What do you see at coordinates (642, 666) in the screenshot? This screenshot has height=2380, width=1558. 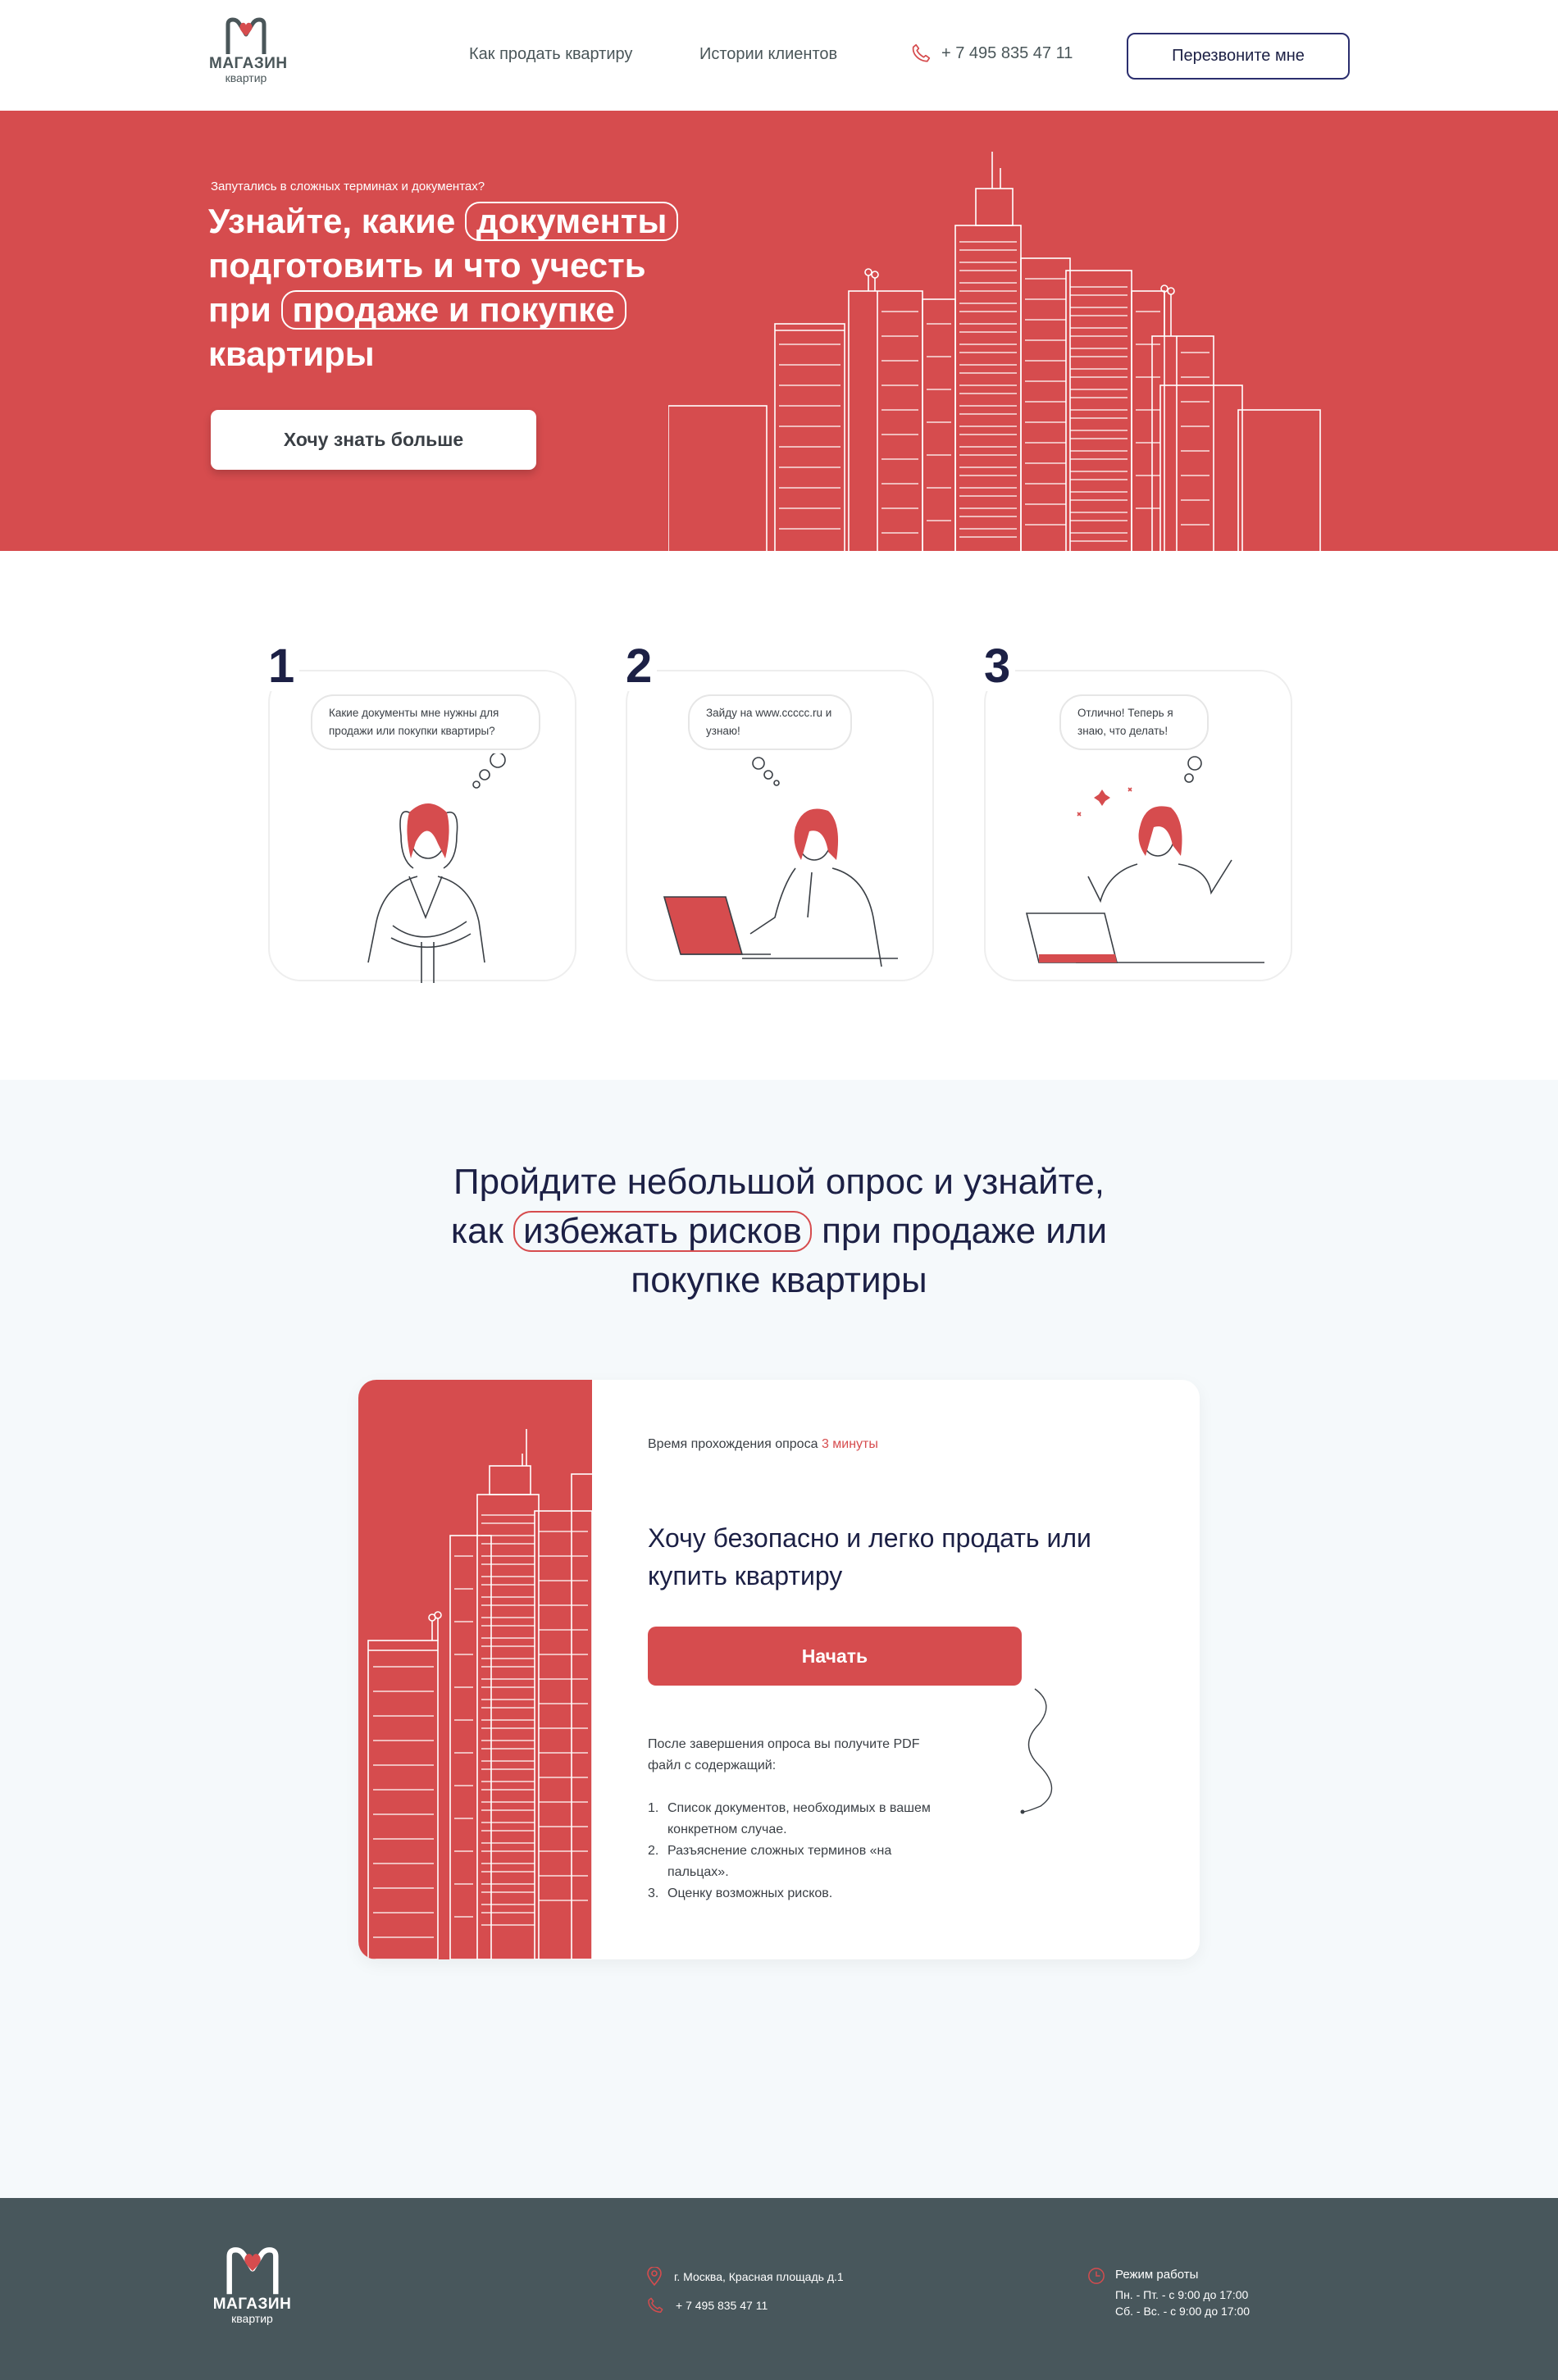 I see `step-number: 2` at bounding box center [642, 666].